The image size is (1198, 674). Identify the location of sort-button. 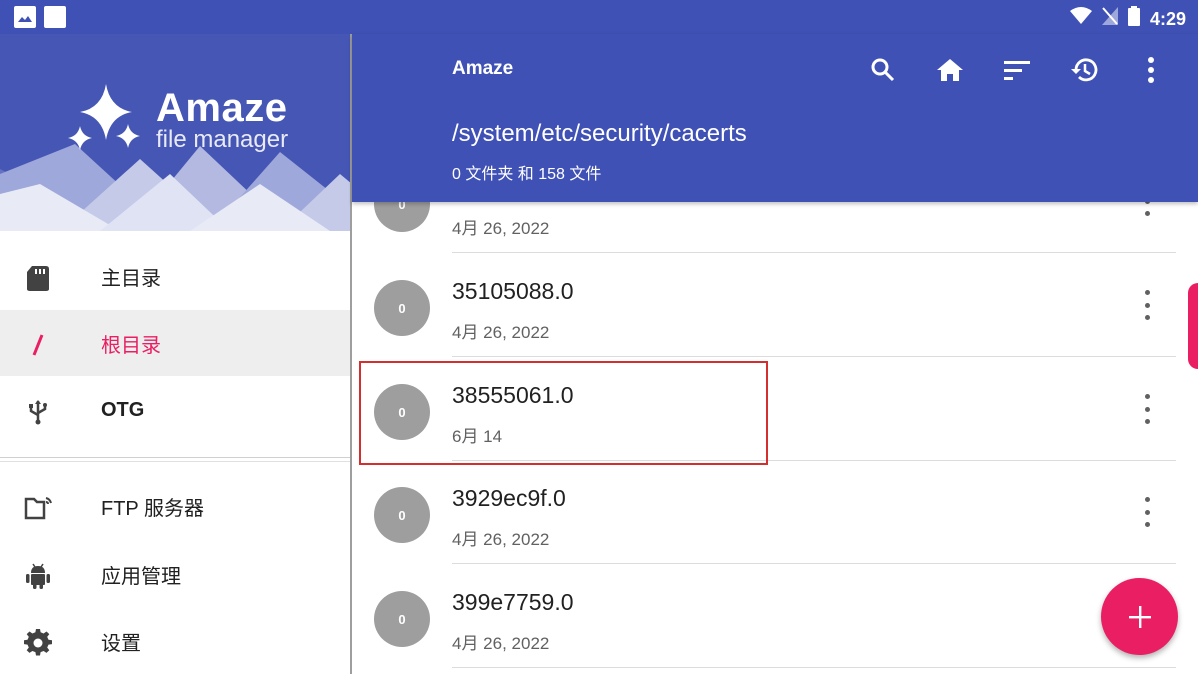
(1016, 70).